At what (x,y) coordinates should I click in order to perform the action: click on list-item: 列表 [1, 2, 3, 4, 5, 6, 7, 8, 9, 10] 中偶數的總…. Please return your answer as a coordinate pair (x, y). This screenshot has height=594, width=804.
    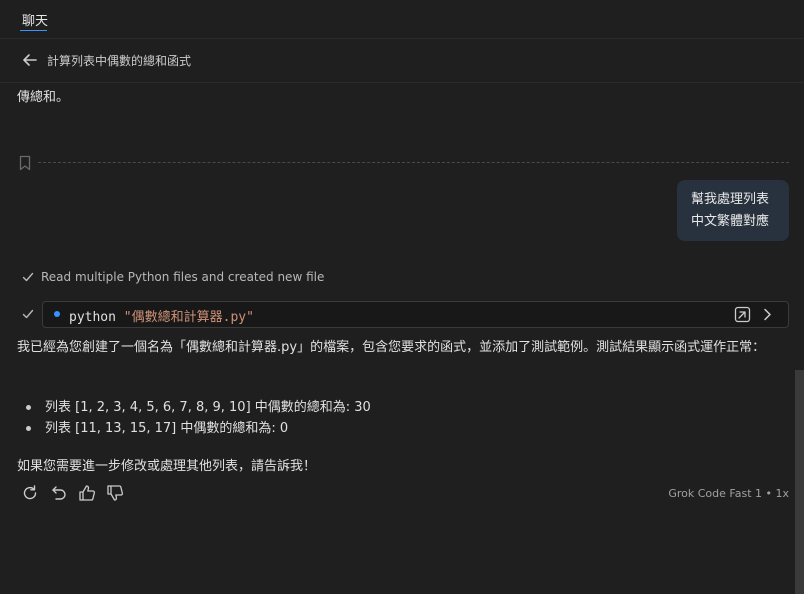
    Looking at the image, I should click on (367, 407).